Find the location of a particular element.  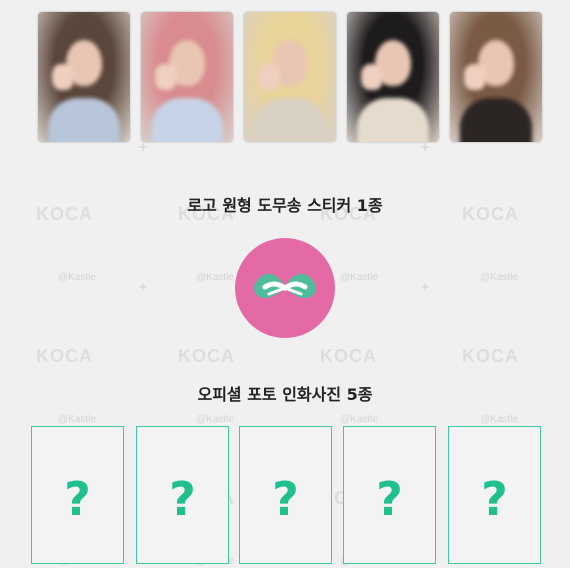

sticker-section-title: 로고 원형 도무송 스티커 1종 is located at coordinates (285, 205).